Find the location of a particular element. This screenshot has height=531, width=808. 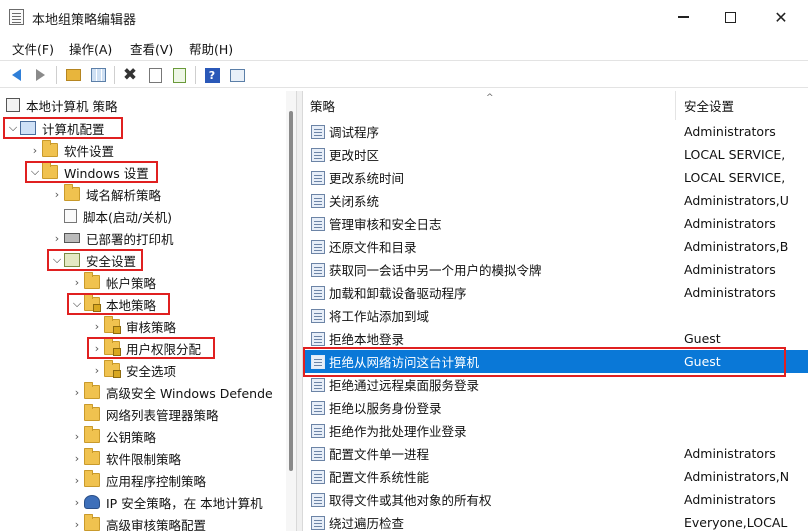

security-setting-value: Administrators is located at coordinates (730, 453).